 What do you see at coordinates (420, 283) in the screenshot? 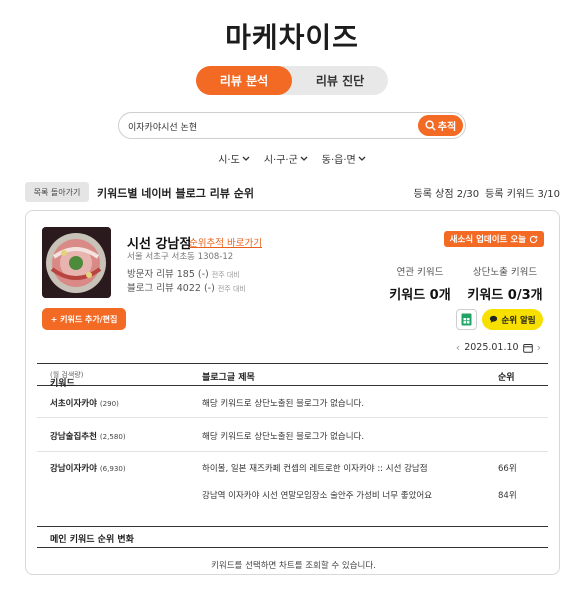
I see `related-keyword-summary: 연관 키워드 키워드 0개` at bounding box center [420, 283].